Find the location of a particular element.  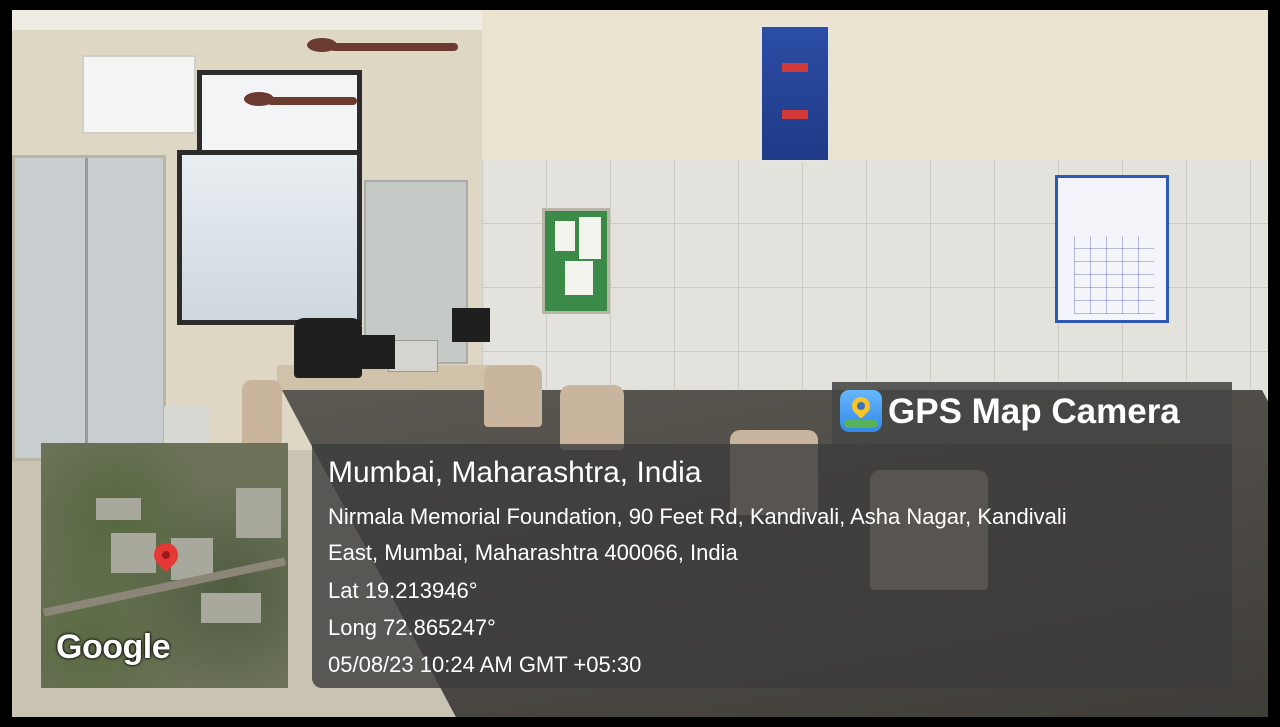

vision-mission-poster is located at coordinates (795, 93).